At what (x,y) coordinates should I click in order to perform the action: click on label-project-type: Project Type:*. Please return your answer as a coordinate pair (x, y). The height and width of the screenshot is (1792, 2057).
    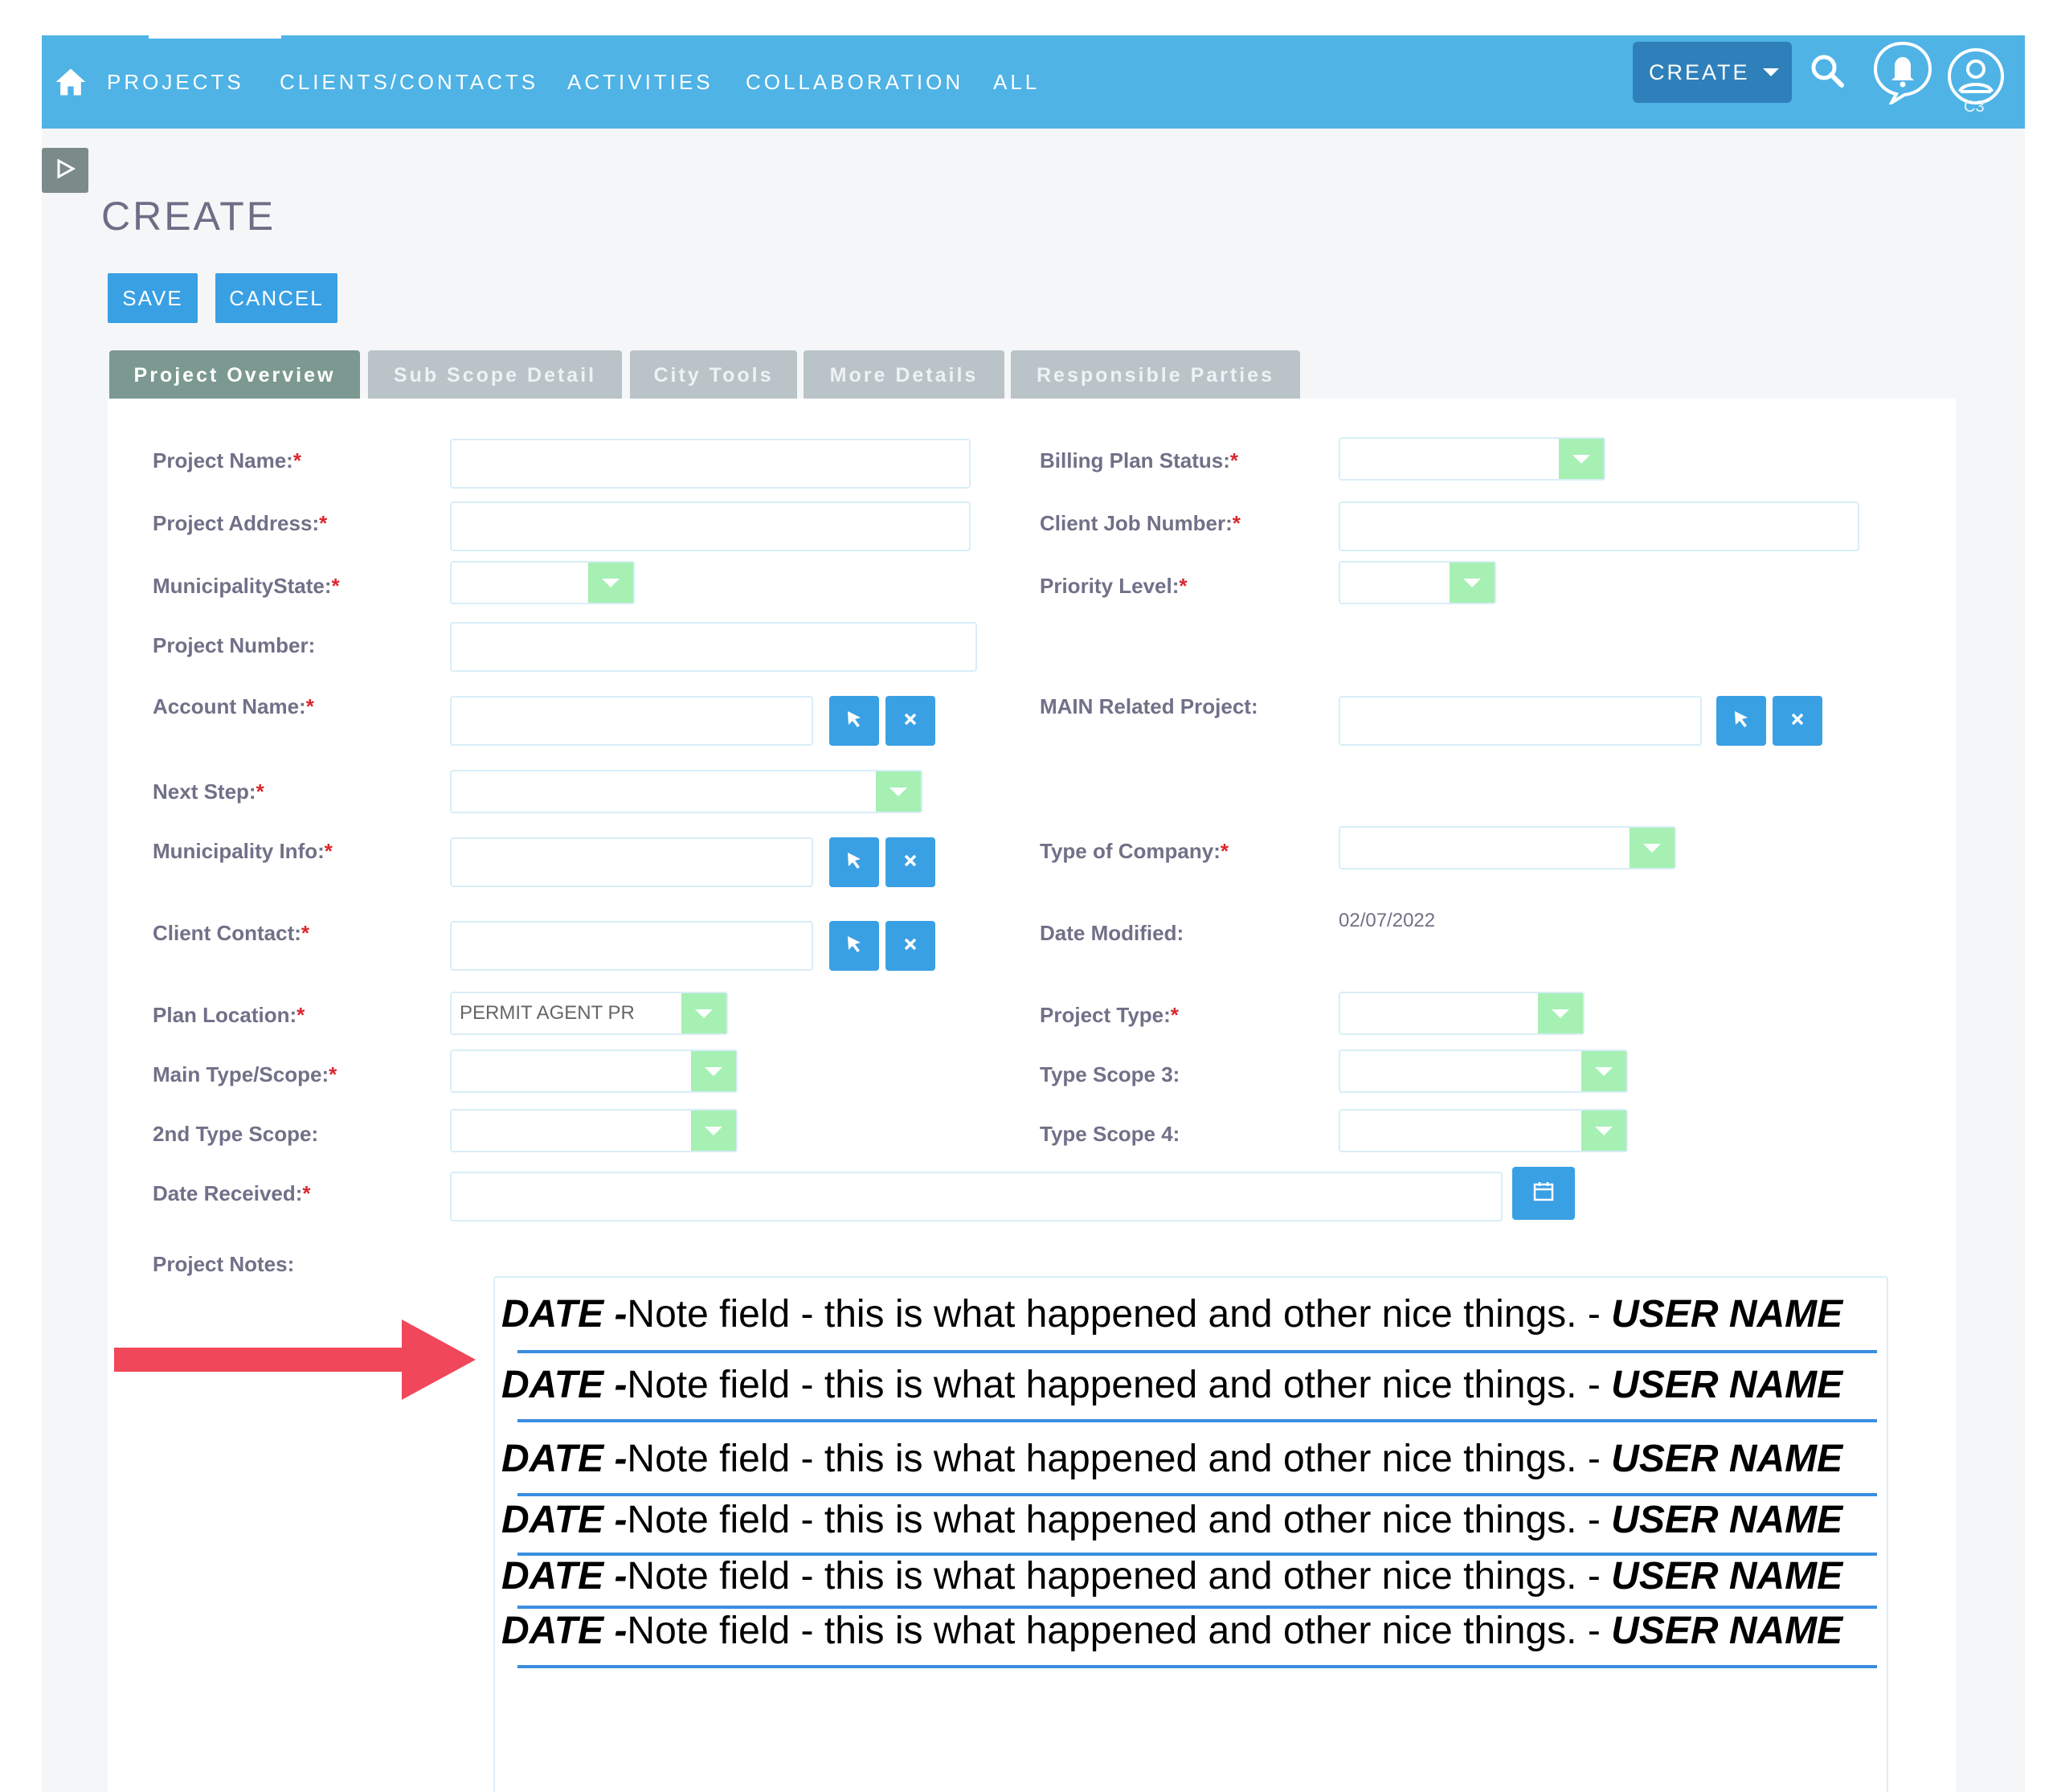
    Looking at the image, I should click on (1109, 1015).